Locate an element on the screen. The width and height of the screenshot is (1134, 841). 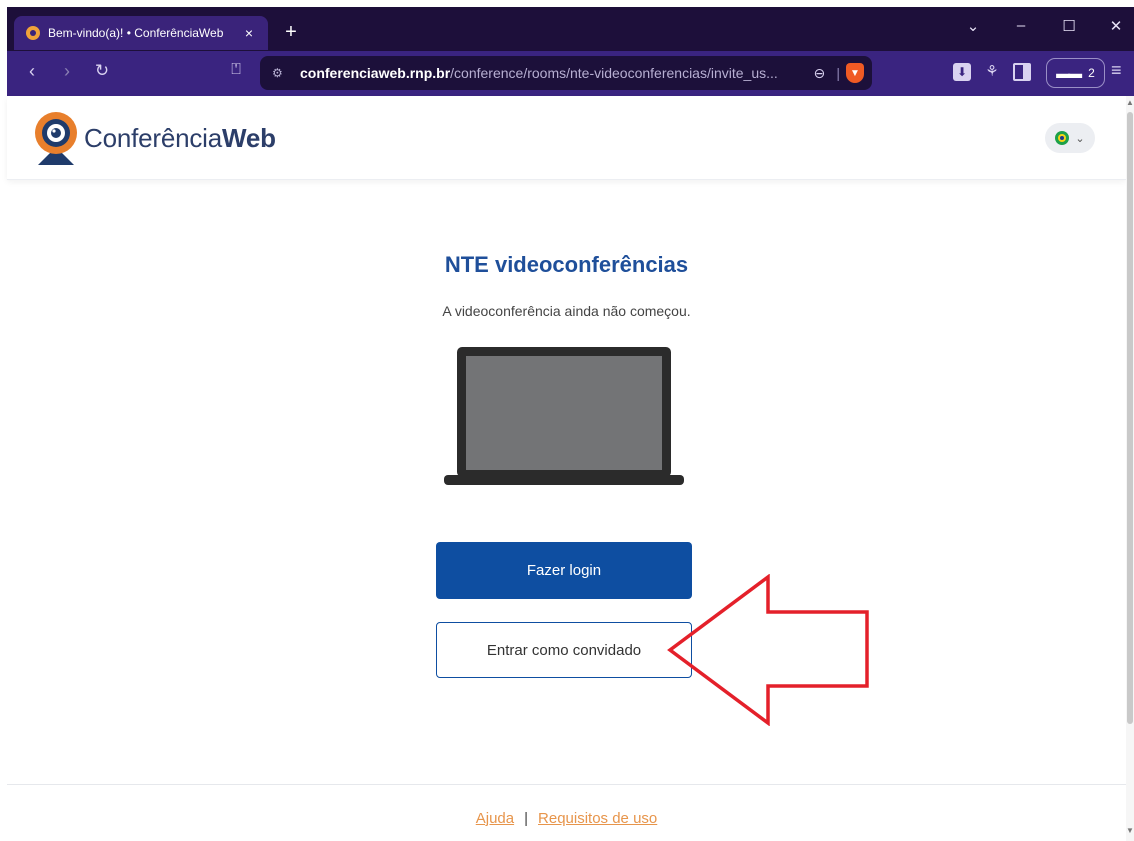
logo-text-regular: Conferência is located at coordinates (153, 137).